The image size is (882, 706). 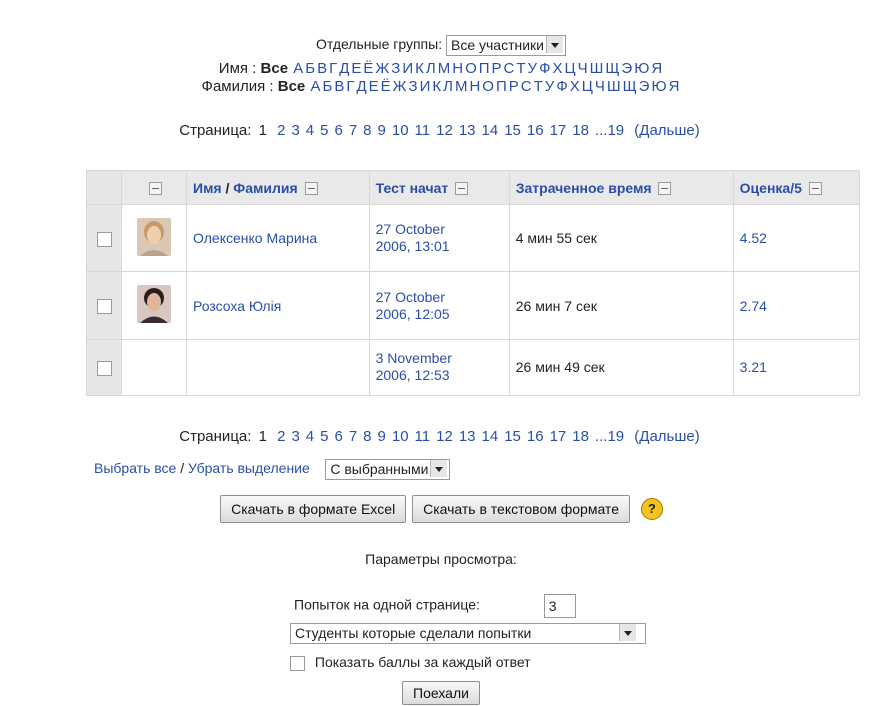 I want to click on sort-by-grade-link: Оценка/5, so click(x=771, y=188).